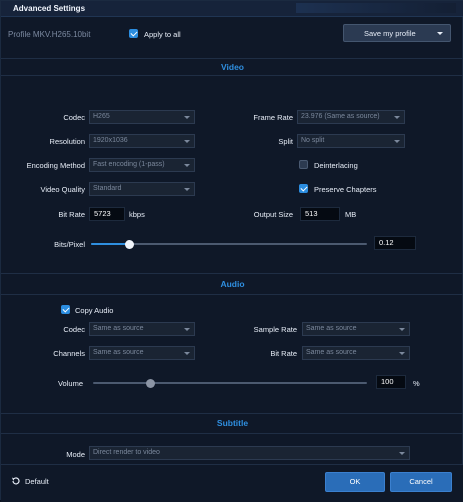 Image resolution: width=463 pixels, height=502 pixels. I want to click on title-decoration, so click(376, 8).